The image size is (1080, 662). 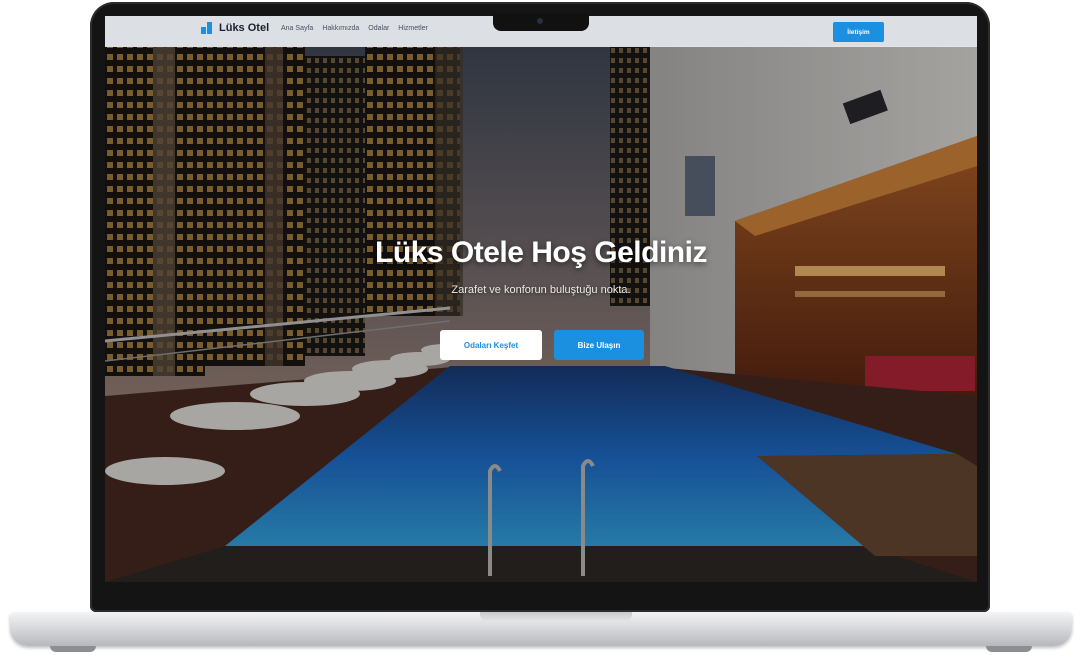 What do you see at coordinates (599, 345) in the screenshot?
I see `contact-us-button: Bize Ulaşın` at bounding box center [599, 345].